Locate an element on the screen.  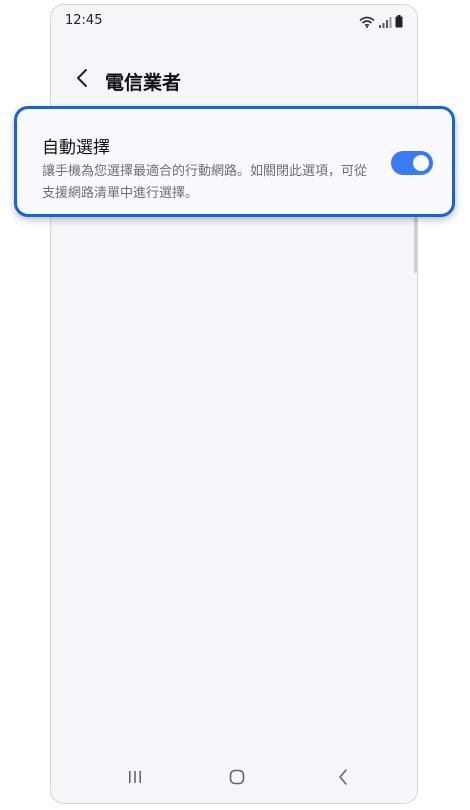
setting-title: 自動選擇 is located at coordinates (76, 148).